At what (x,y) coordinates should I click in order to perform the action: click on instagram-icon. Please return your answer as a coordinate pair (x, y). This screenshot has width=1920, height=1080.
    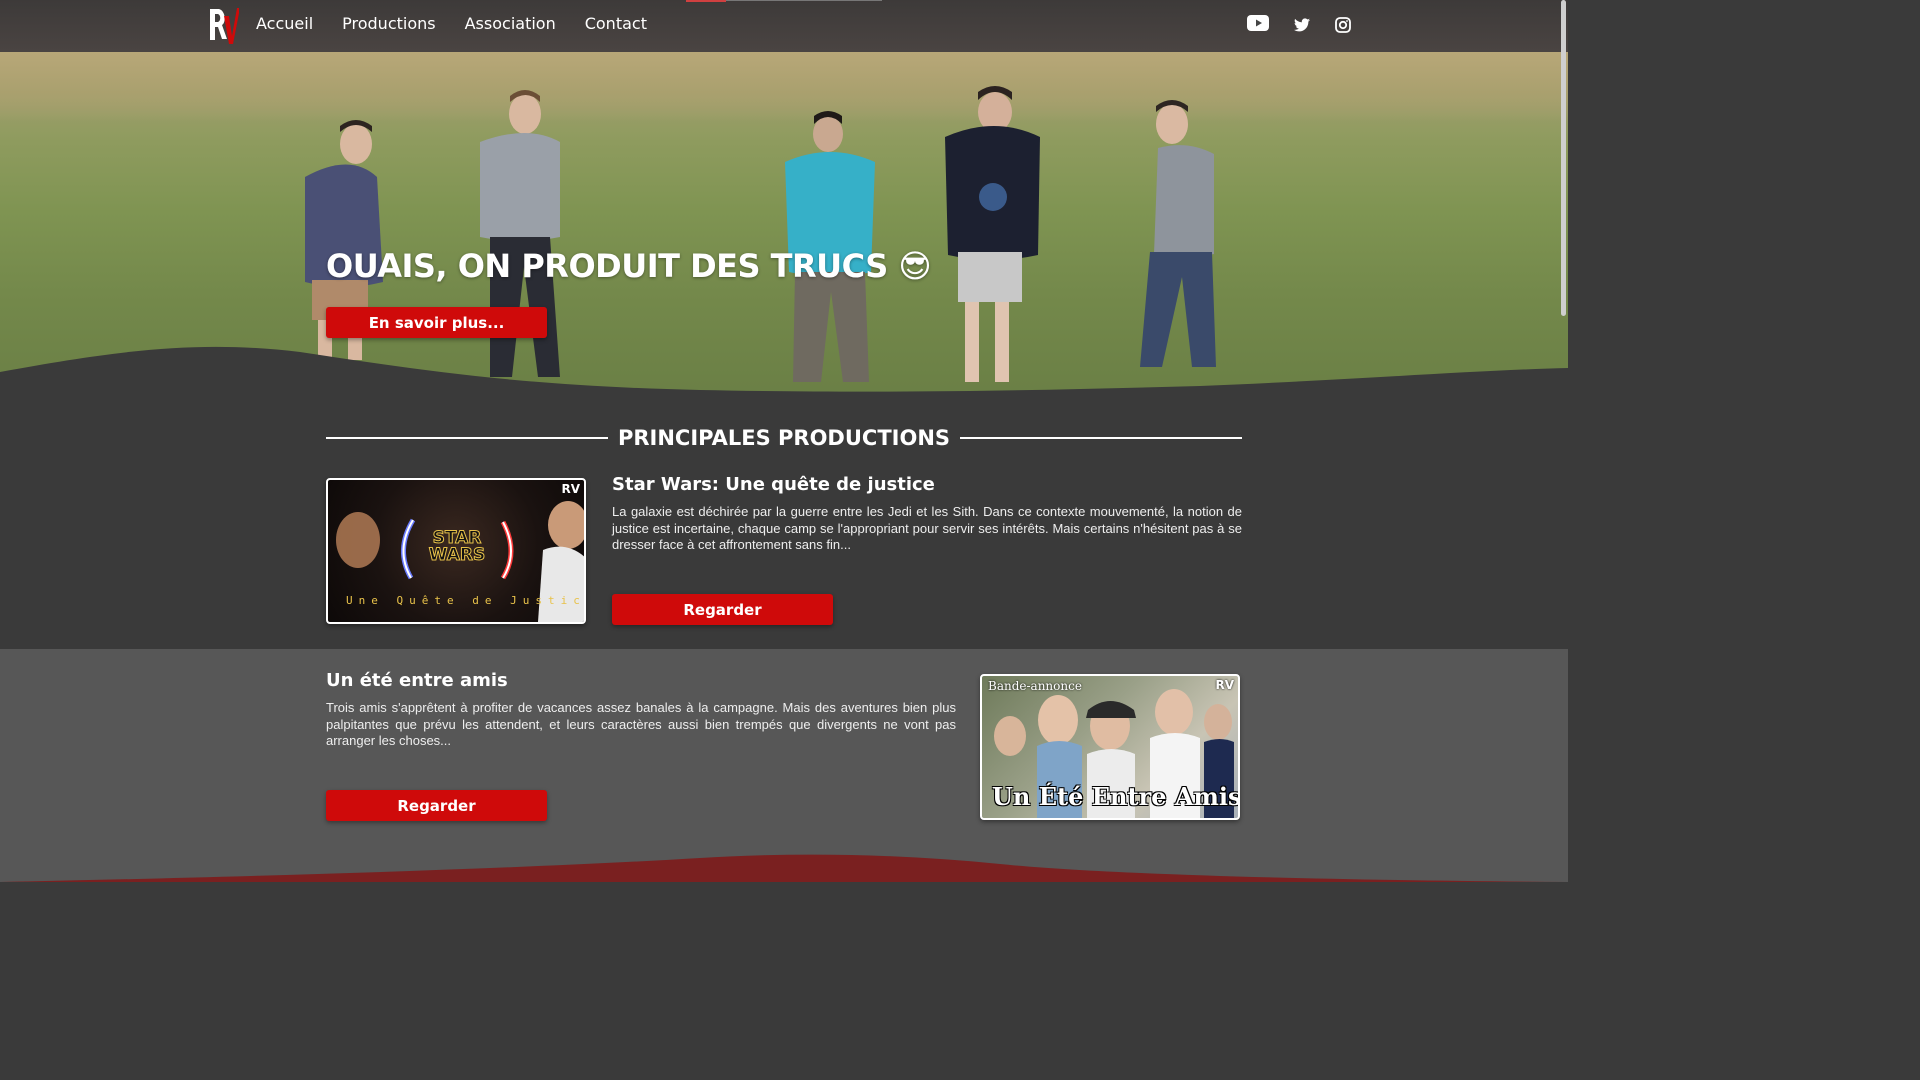
    Looking at the image, I should click on (1343, 25).